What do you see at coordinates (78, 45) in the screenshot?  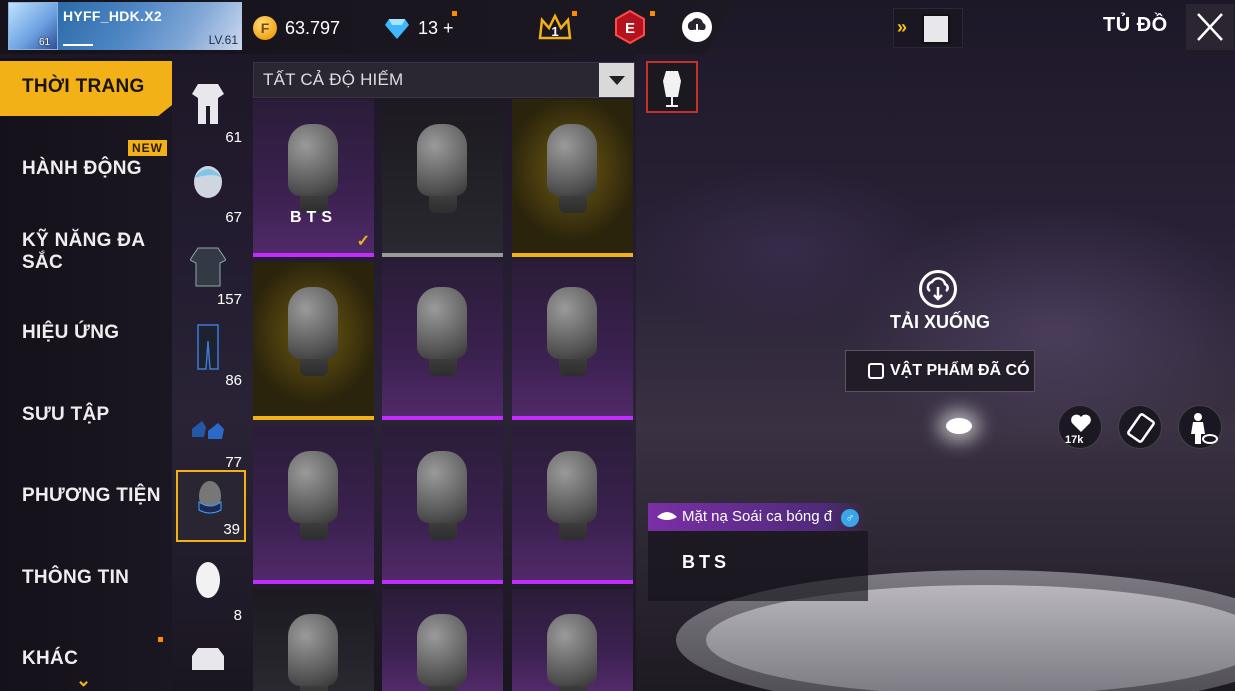 I see `exp-bar` at bounding box center [78, 45].